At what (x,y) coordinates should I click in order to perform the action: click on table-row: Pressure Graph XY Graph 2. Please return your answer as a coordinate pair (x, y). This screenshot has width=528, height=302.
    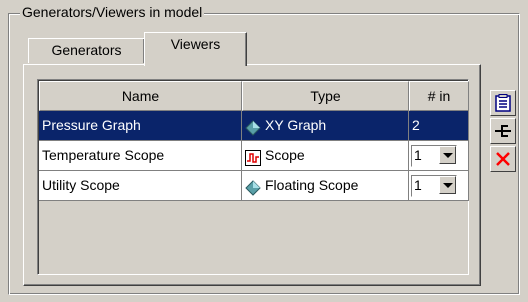
    Looking at the image, I should click on (254, 126).